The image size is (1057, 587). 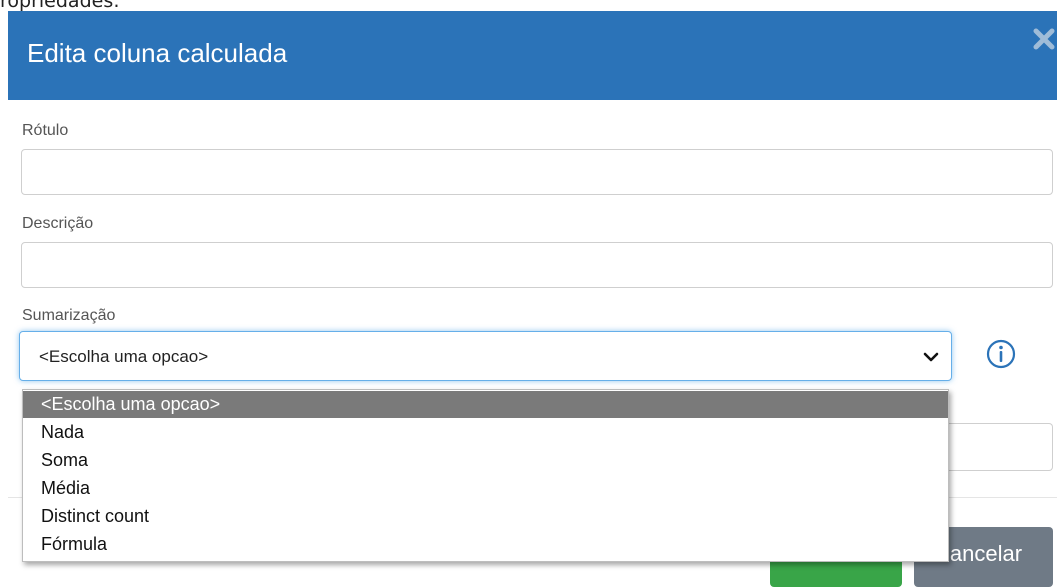 What do you see at coordinates (124, 356) in the screenshot?
I see `select-value: <Escolha uma opcao>` at bounding box center [124, 356].